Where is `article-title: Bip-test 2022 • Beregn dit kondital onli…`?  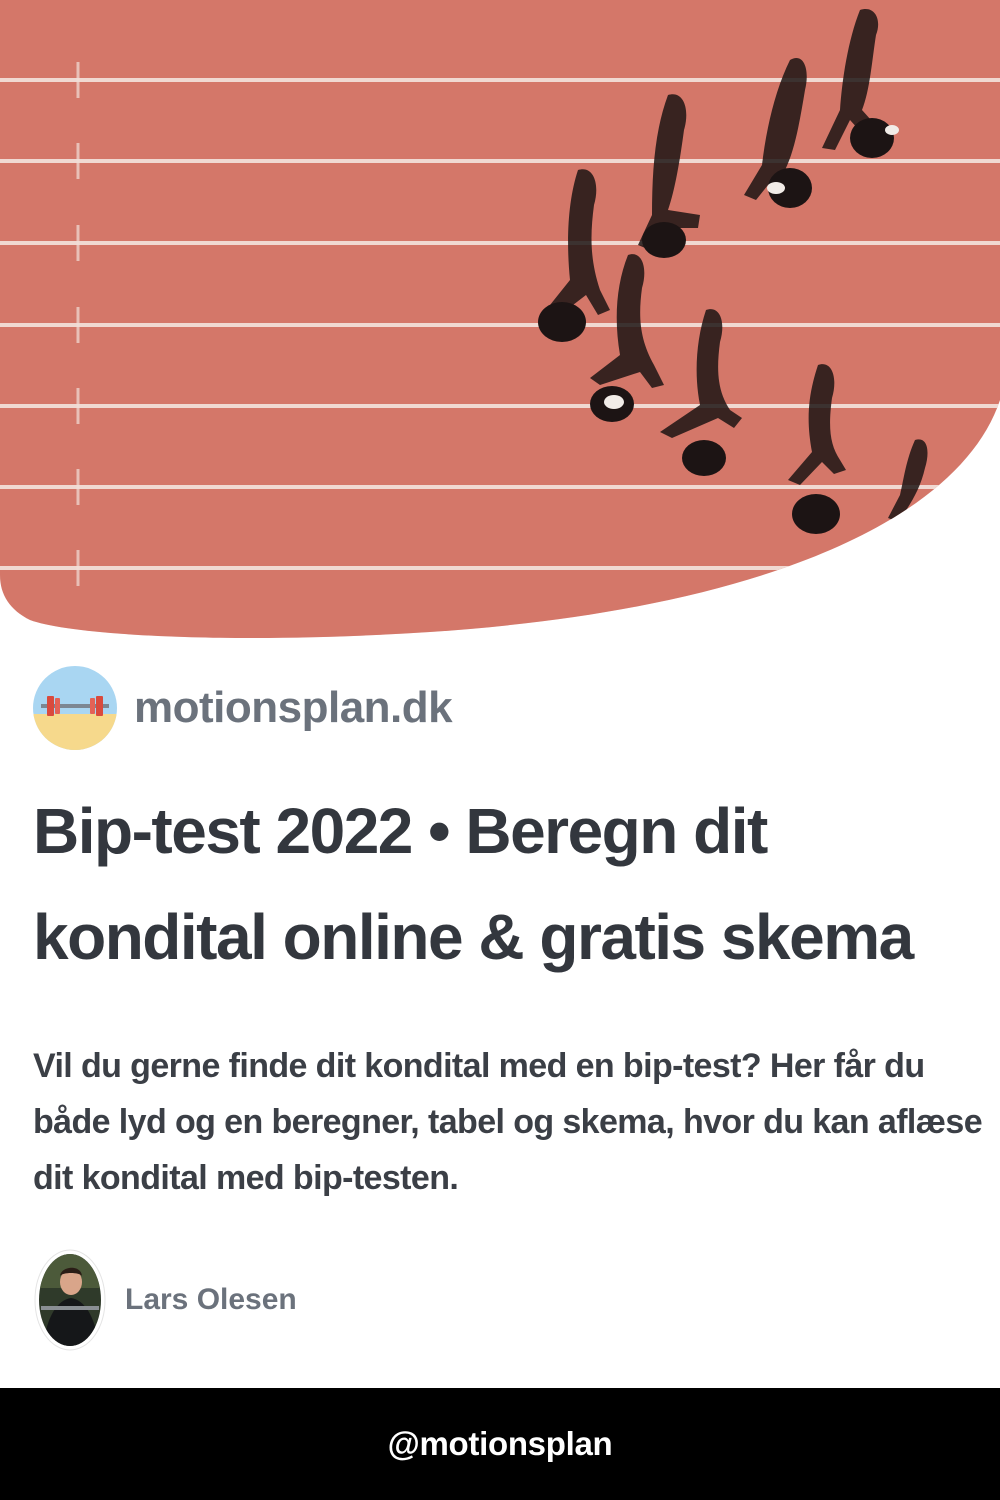
article-title: Bip-test 2022 • Beregn dit kondital onli… is located at coordinates (508, 884).